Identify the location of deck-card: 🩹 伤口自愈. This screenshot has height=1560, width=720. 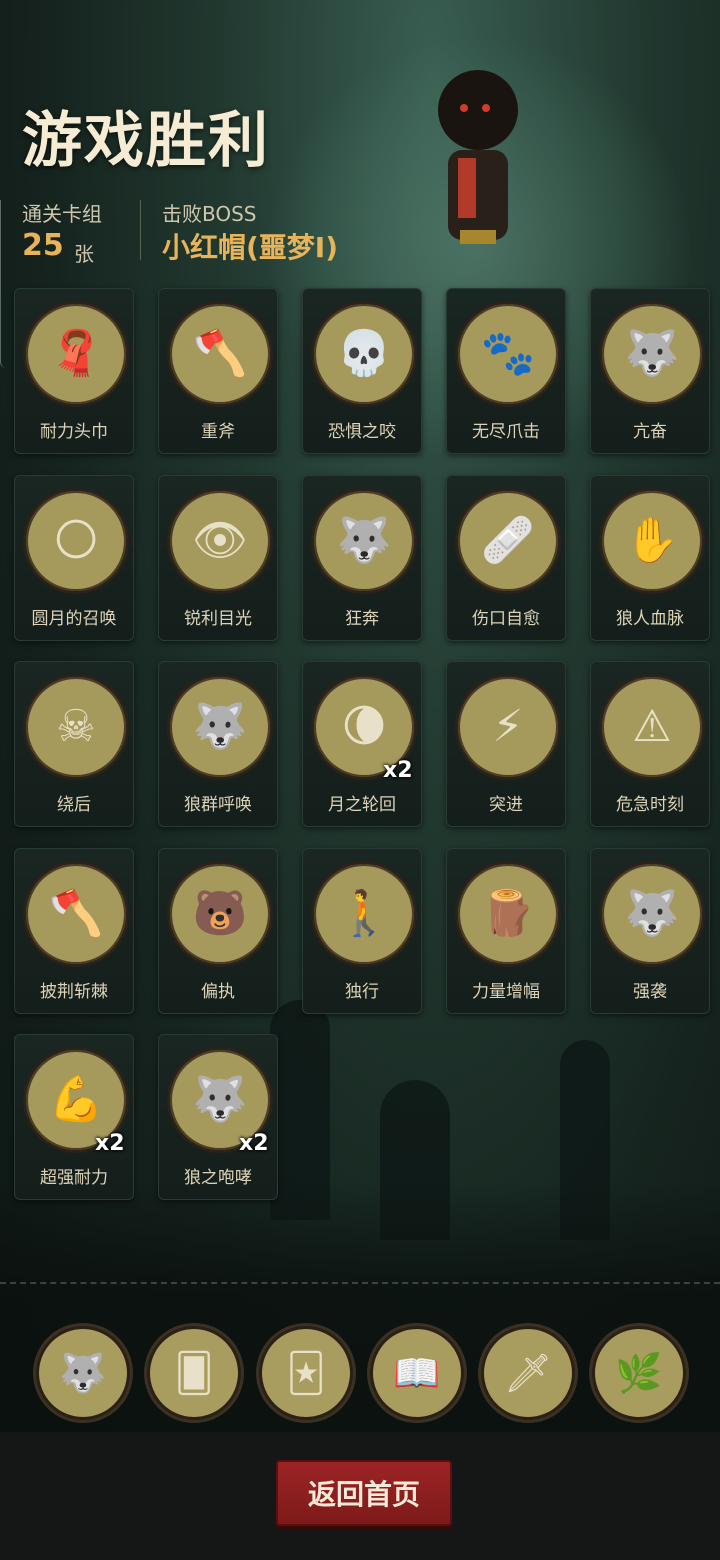
(506, 558).